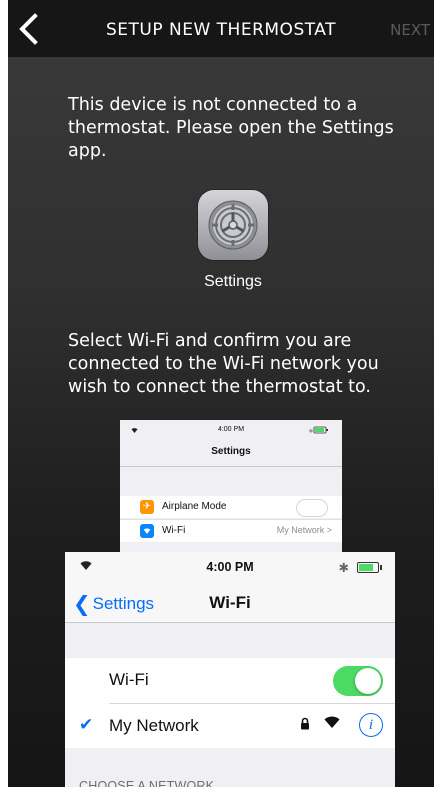  I want to click on wifi-settings-group: Wi-Fi ✔ My Network i, so click(230, 703).